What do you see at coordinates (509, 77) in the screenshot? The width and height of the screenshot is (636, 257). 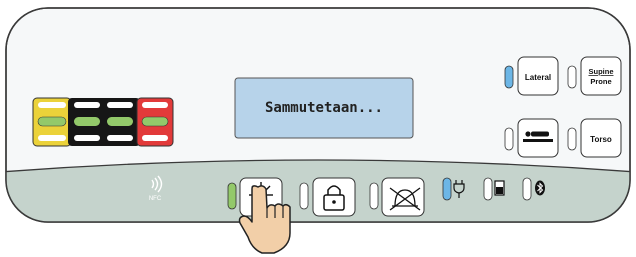 I see `lateral-indicator` at bounding box center [509, 77].